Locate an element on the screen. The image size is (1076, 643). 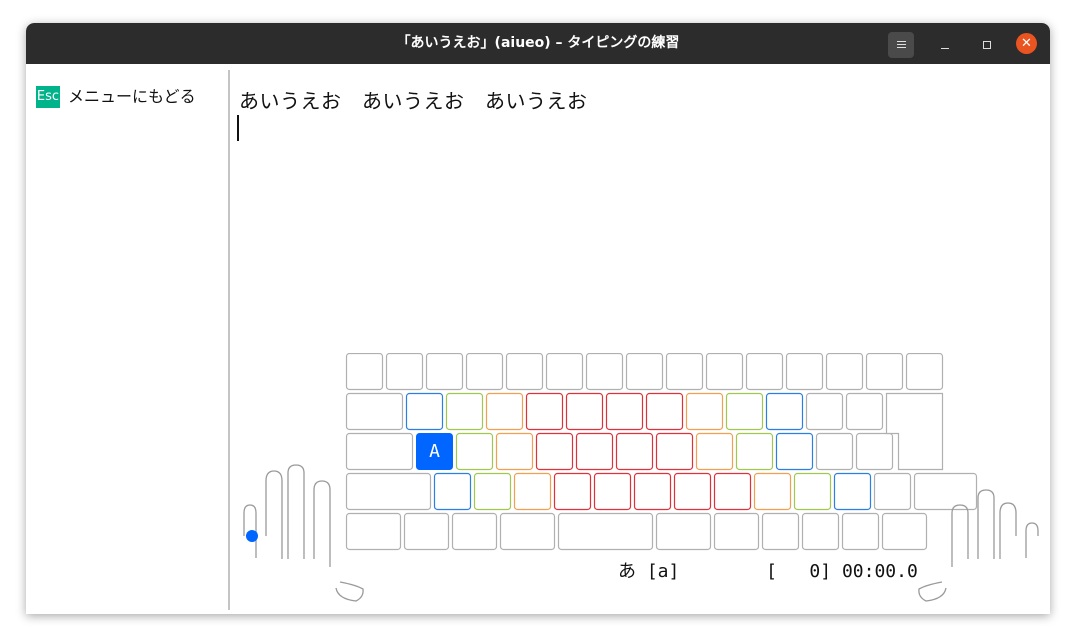
prompt-text: あいうえお あいうえお あいうえお is located at coordinates (413, 101).